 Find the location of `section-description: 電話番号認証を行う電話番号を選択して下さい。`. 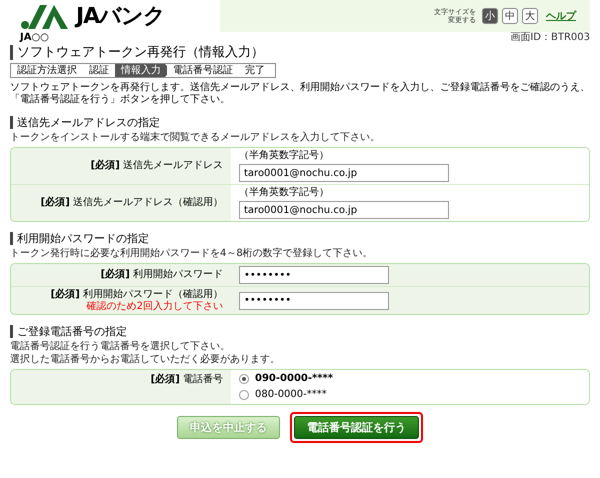

section-description: 電話番号認証を行う電話番号を選択して下さい。 is located at coordinates (120, 346).